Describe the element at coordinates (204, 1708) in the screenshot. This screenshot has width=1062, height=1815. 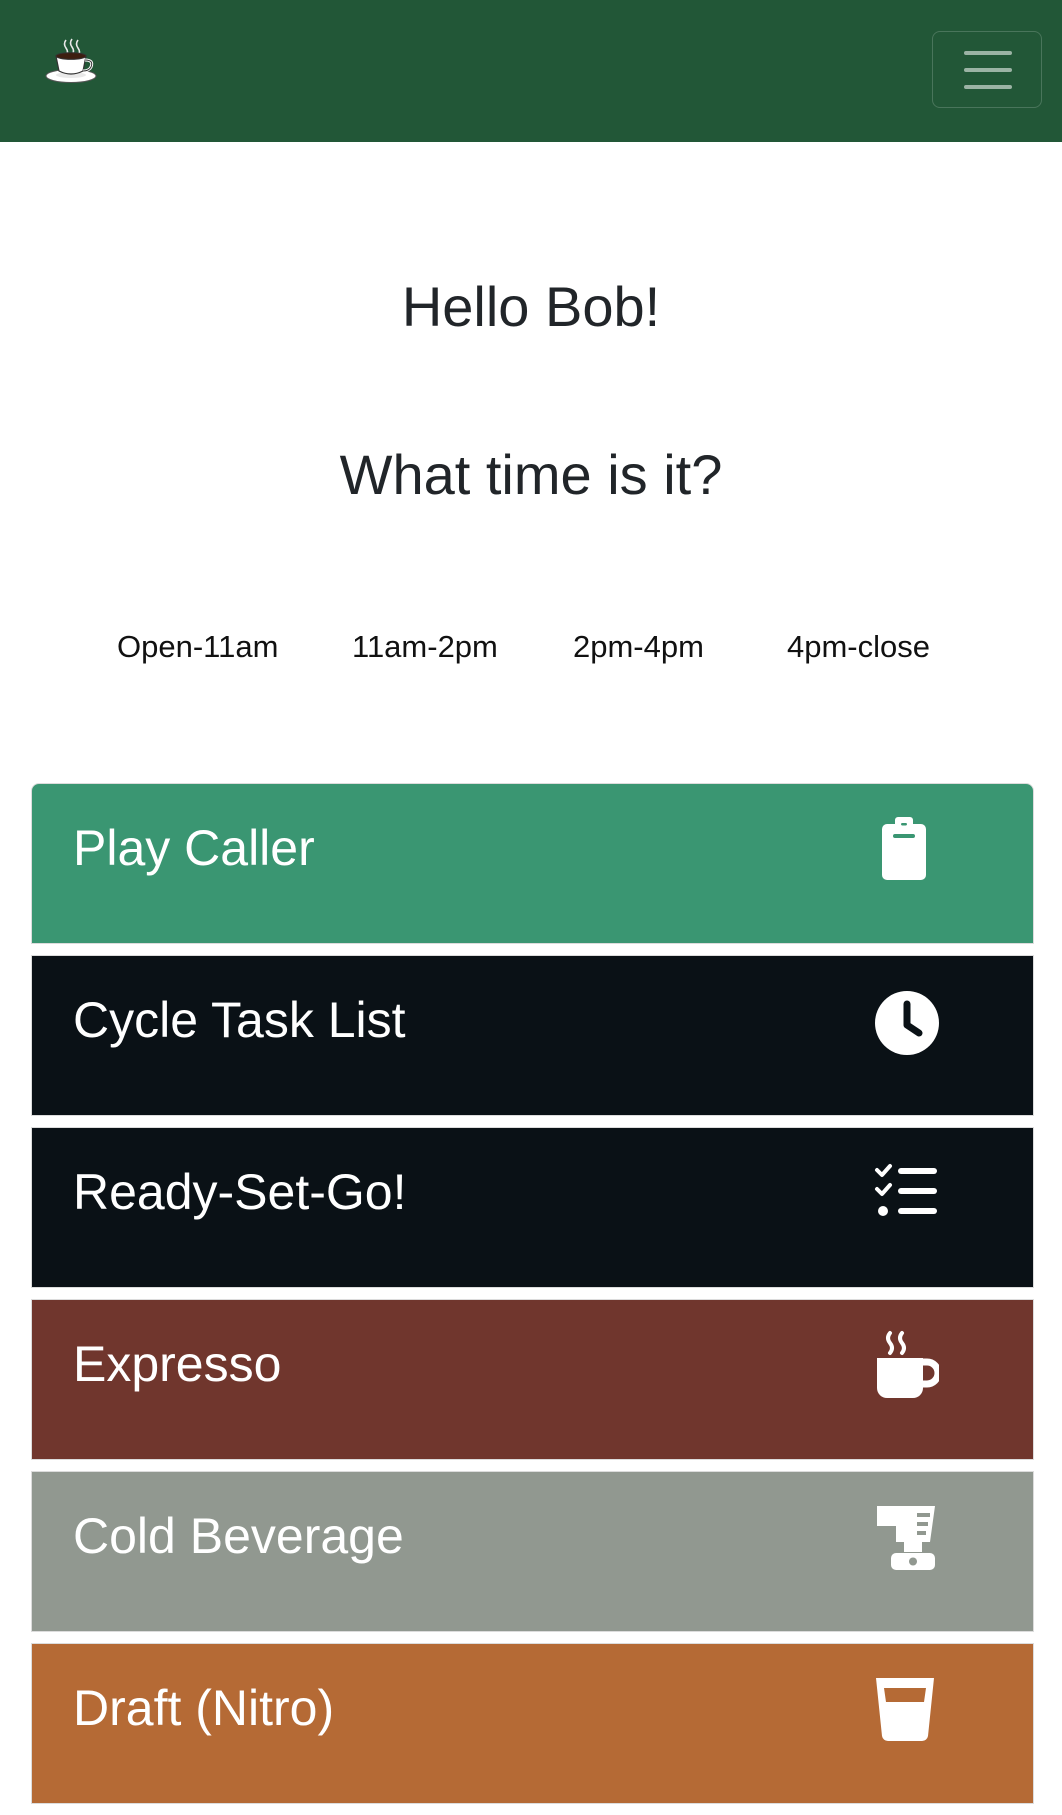
I see `card-title: Draft (Nitro)` at that location.